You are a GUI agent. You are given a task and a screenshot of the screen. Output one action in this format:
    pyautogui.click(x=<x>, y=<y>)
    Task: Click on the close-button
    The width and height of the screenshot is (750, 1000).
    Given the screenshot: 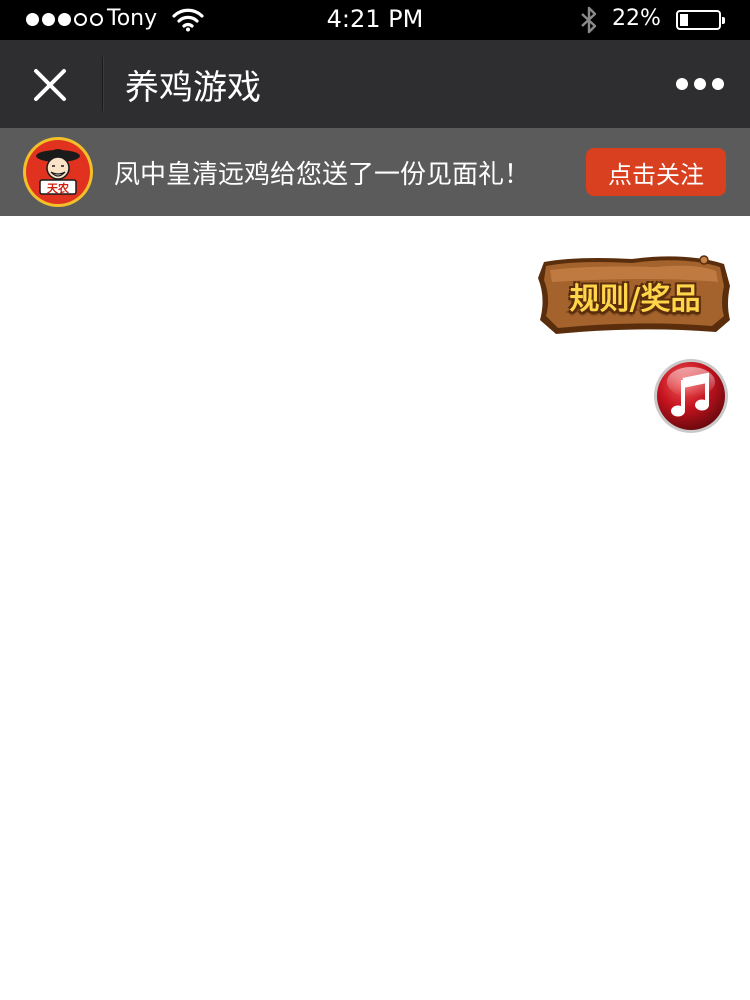 What is the action you would take?
    pyautogui.click(x=50, y=85)
    